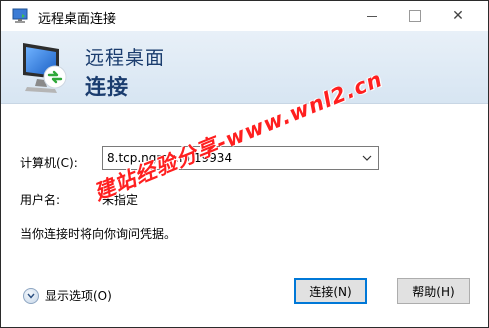 This screenshot has height=328, width=489. I want to click on computer-label: 计算机(C):, so click(49, 163).